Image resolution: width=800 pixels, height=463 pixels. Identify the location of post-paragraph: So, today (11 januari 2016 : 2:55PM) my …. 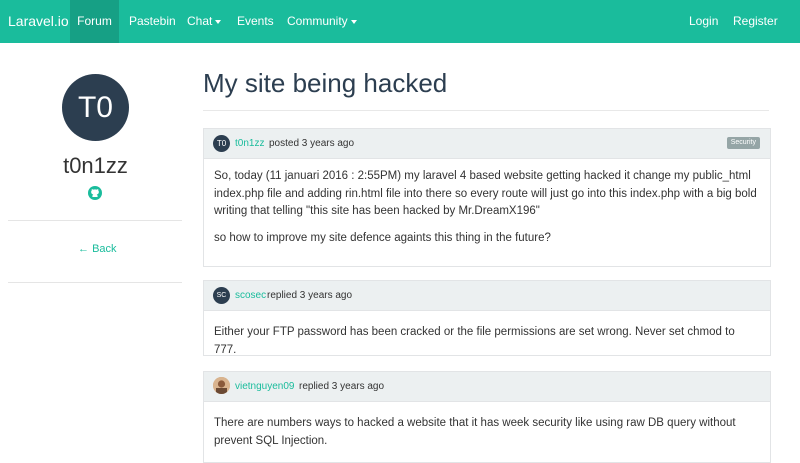
(485, 193).